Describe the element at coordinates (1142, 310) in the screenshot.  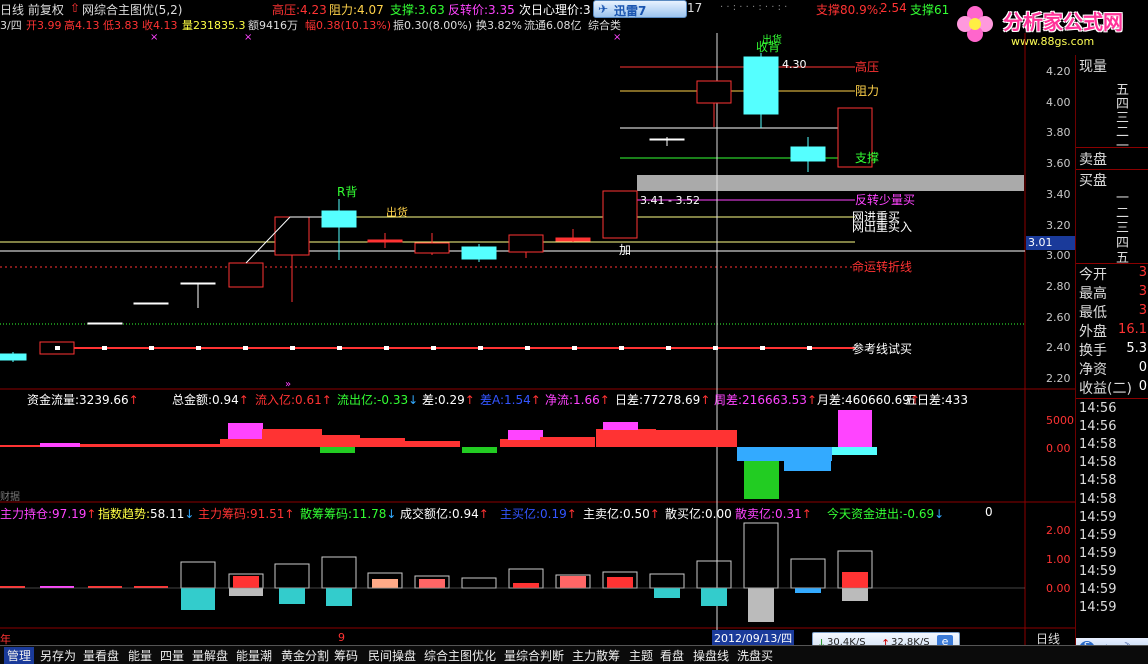
I see `stat-value: 3` at that location.